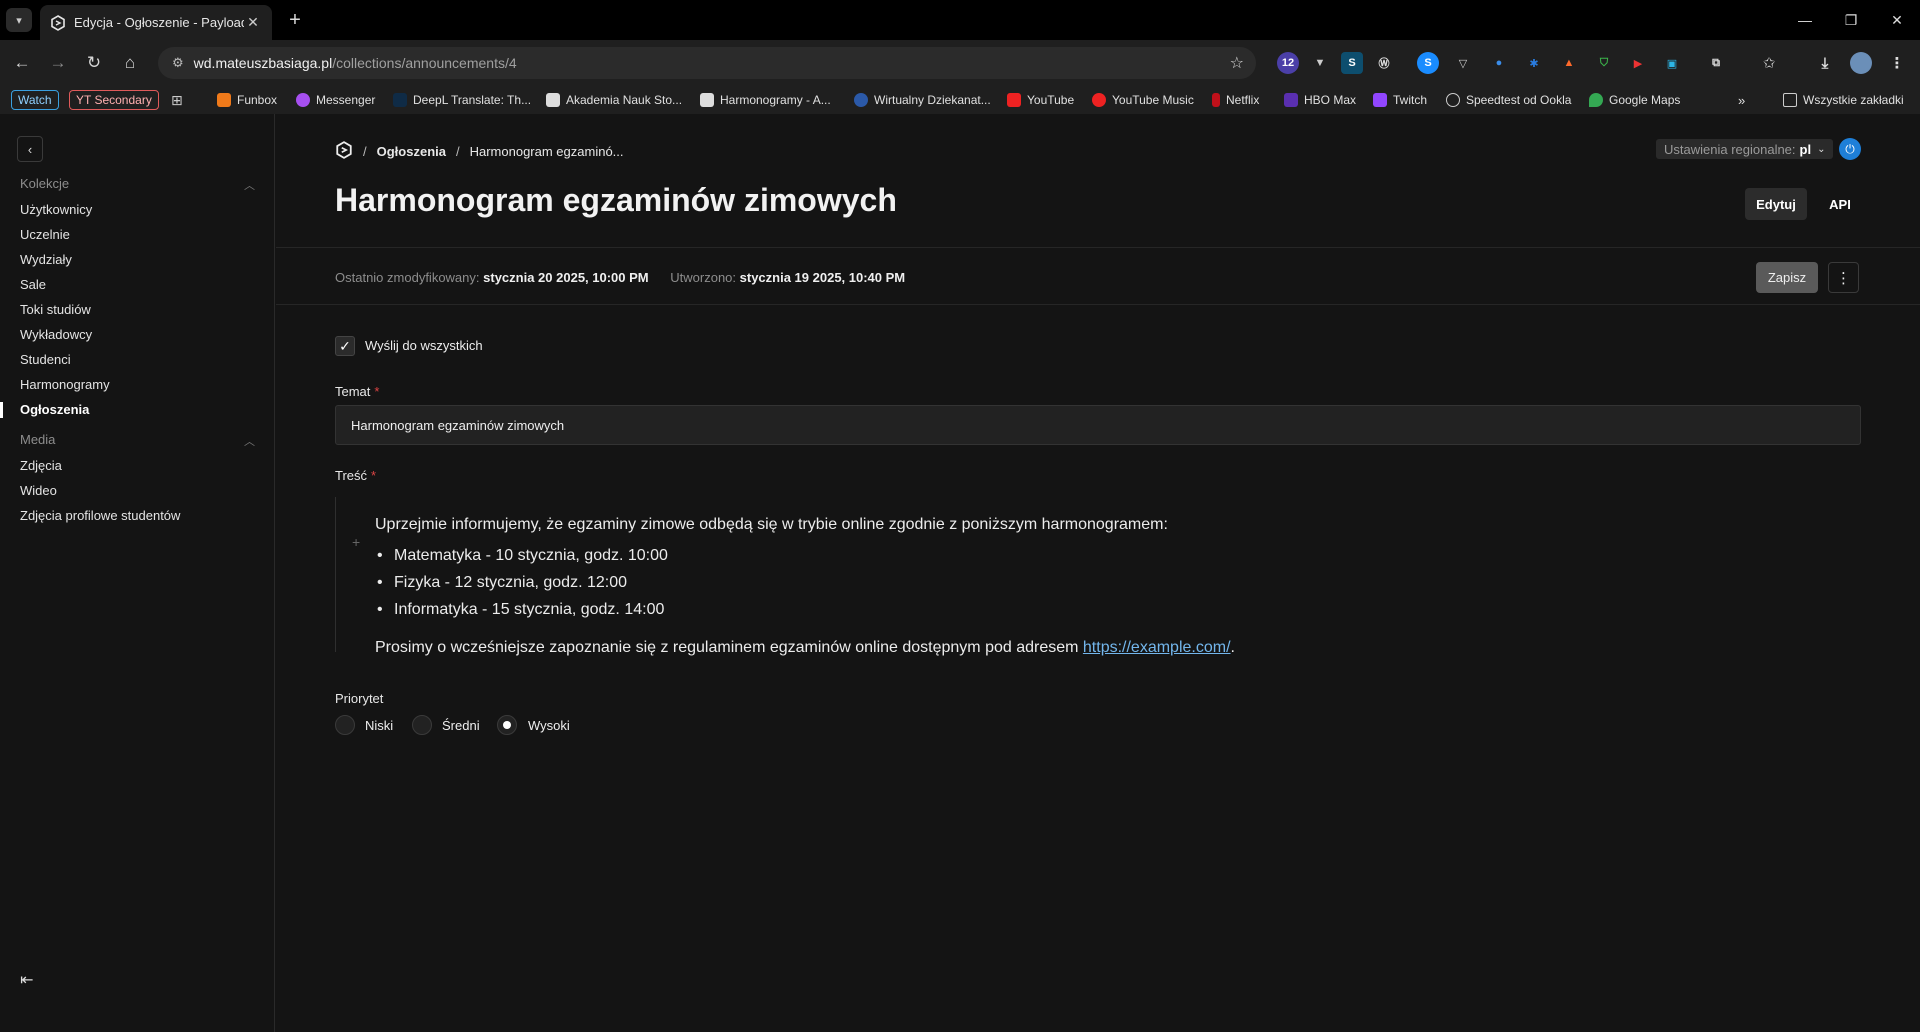  Describe the element at coordinates (507, 725) in the screenshot. I see `priority-radio-high` at that location.